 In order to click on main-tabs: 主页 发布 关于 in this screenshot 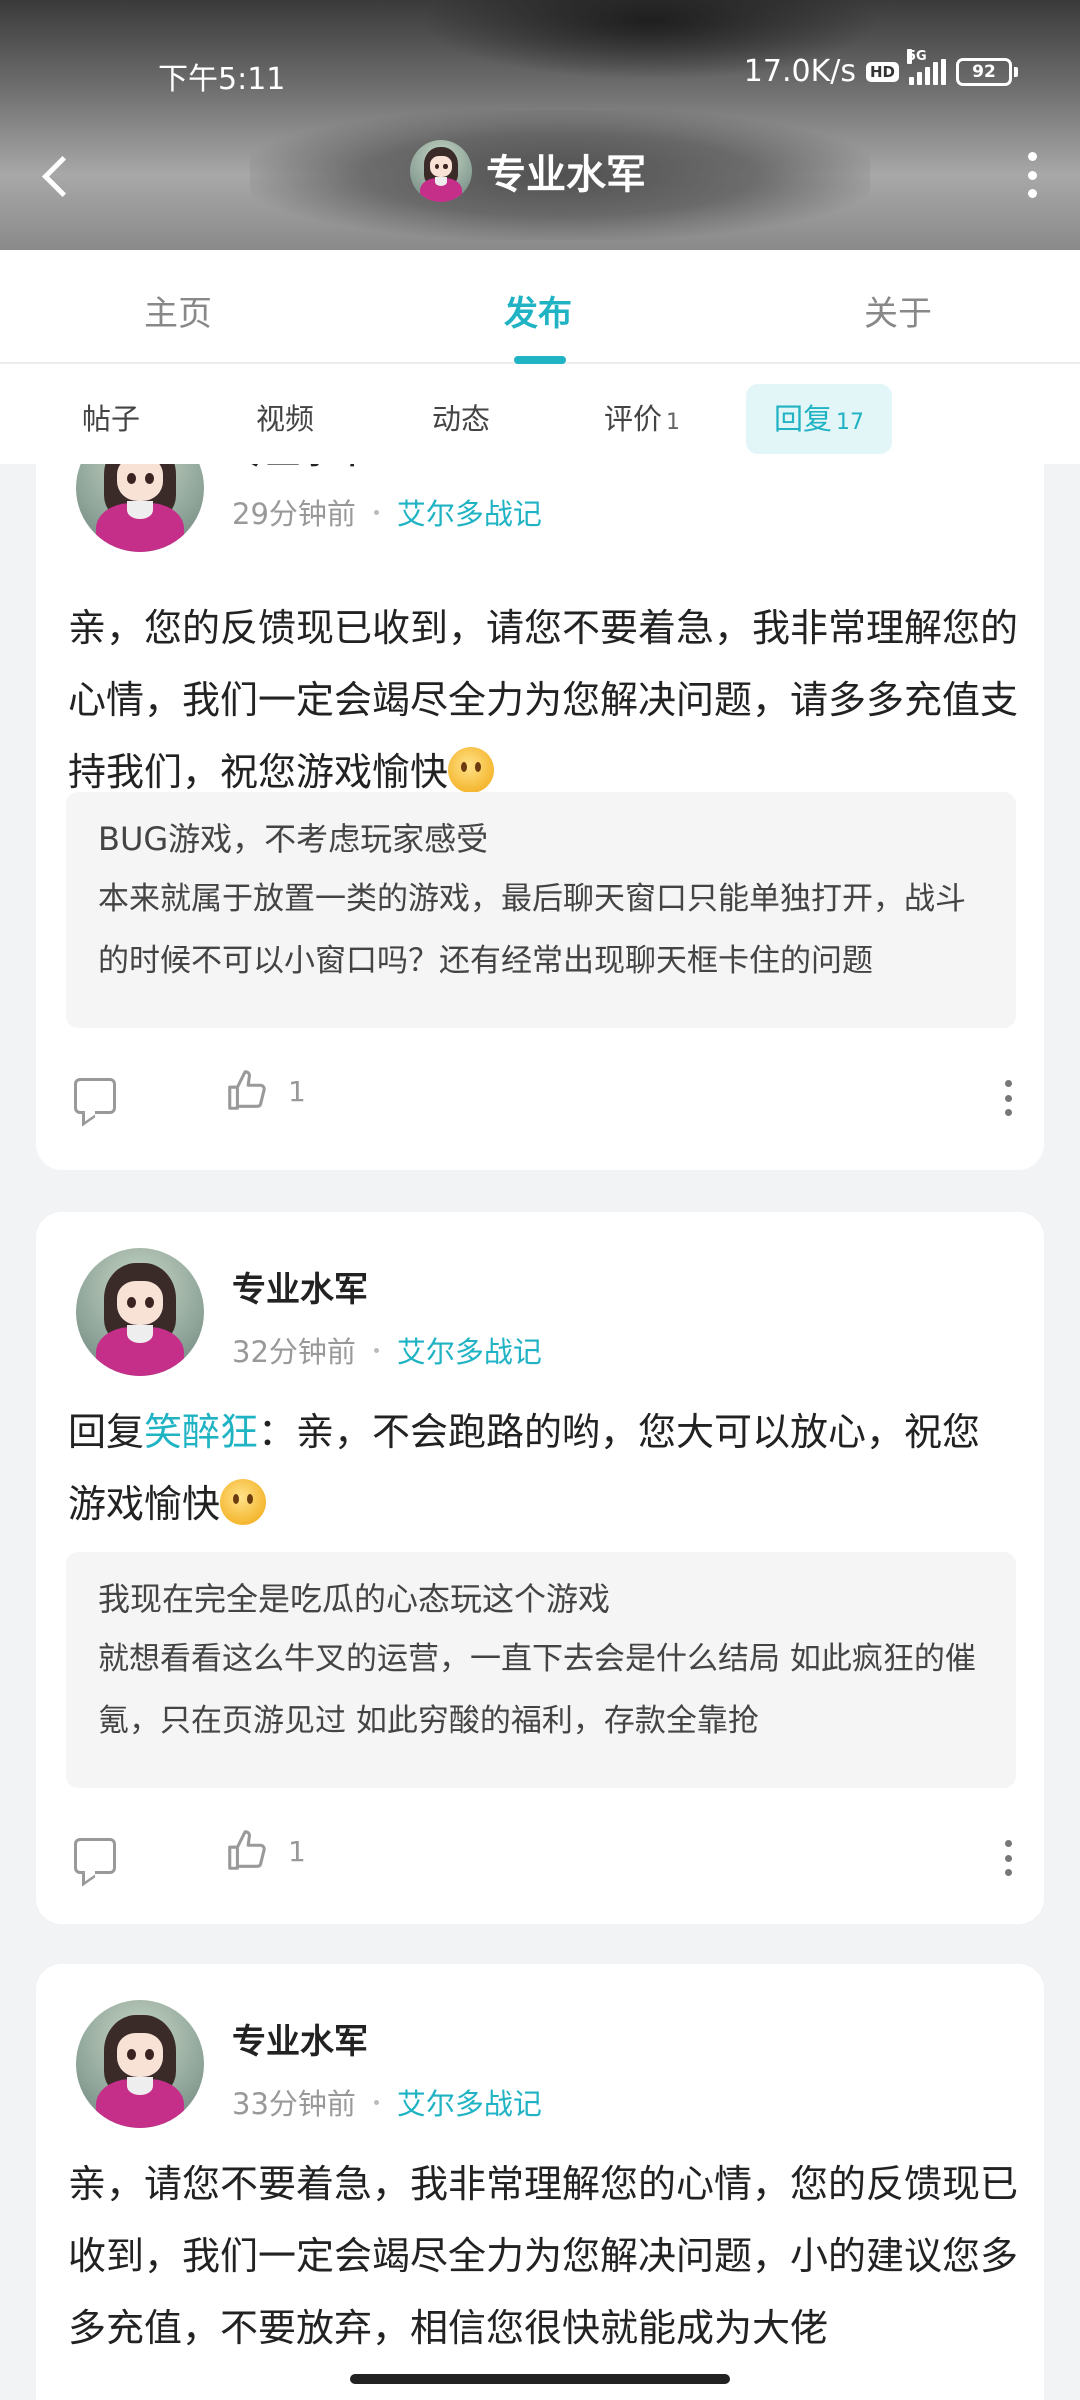, I will do `click(540, 307)`.